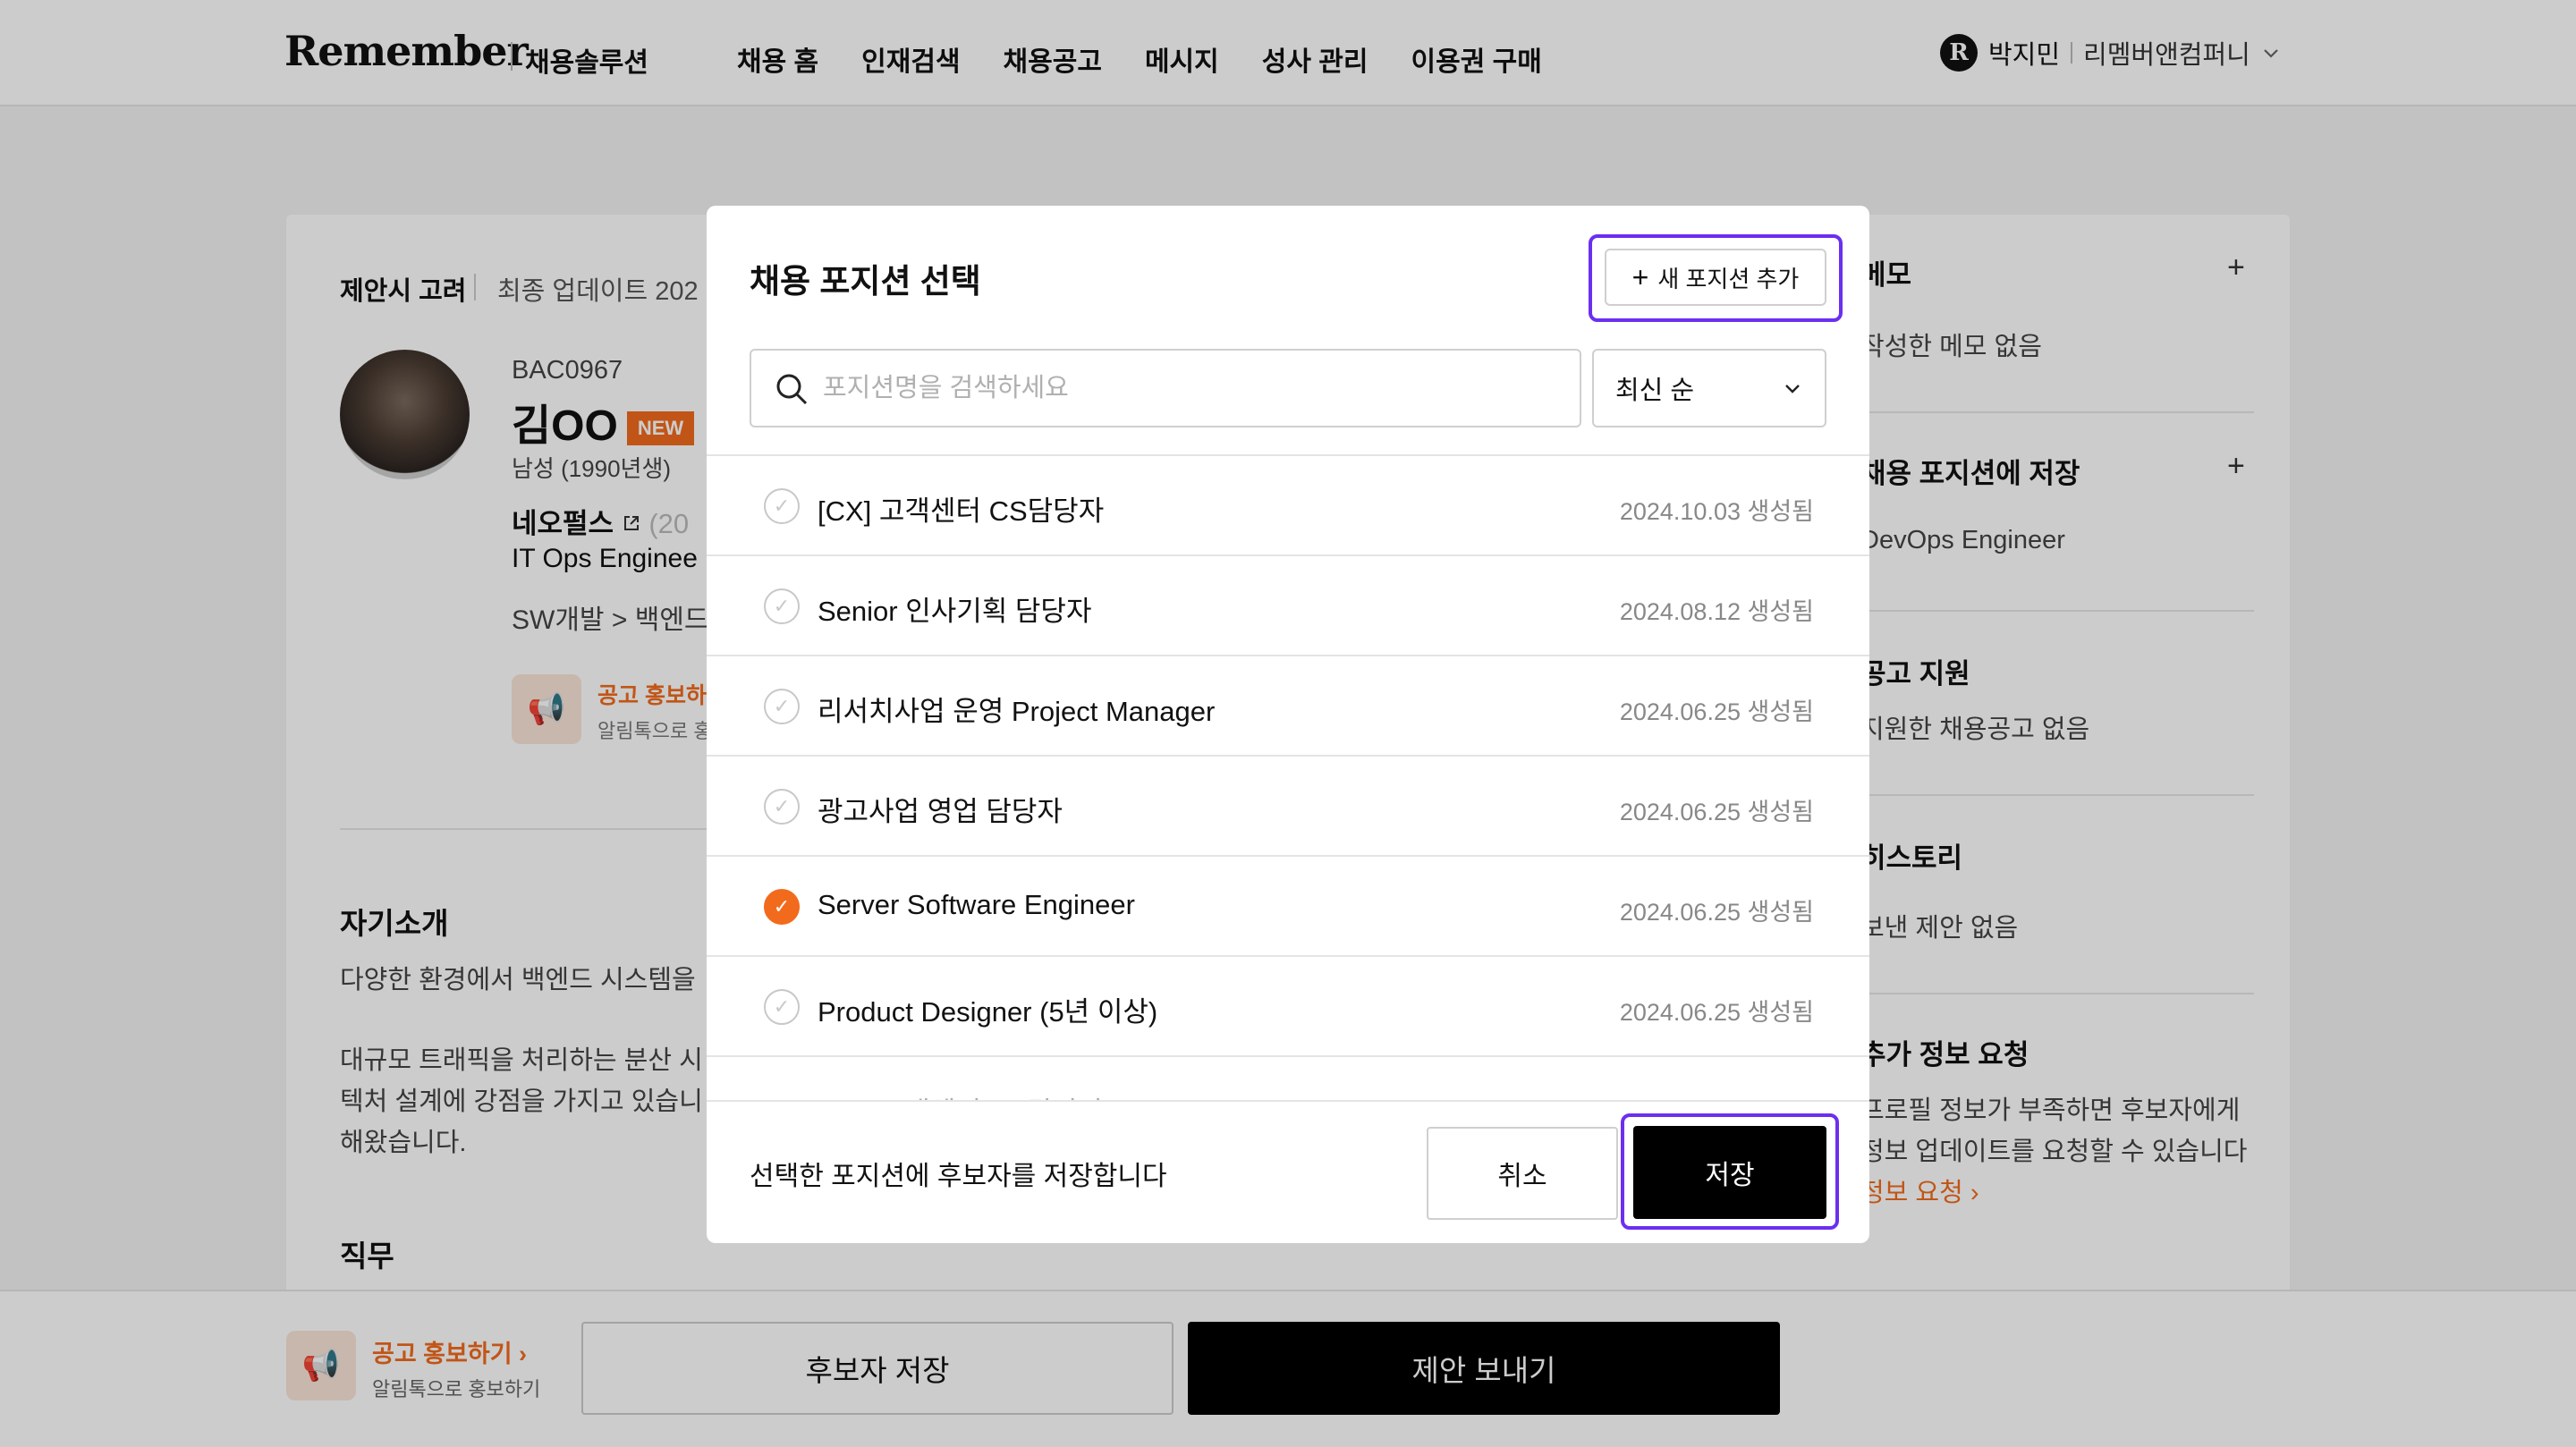  Describe the element at coordinates (955, 611) in the screenshot. I see `position-name: Senior 인사기획 담당자` at that location.